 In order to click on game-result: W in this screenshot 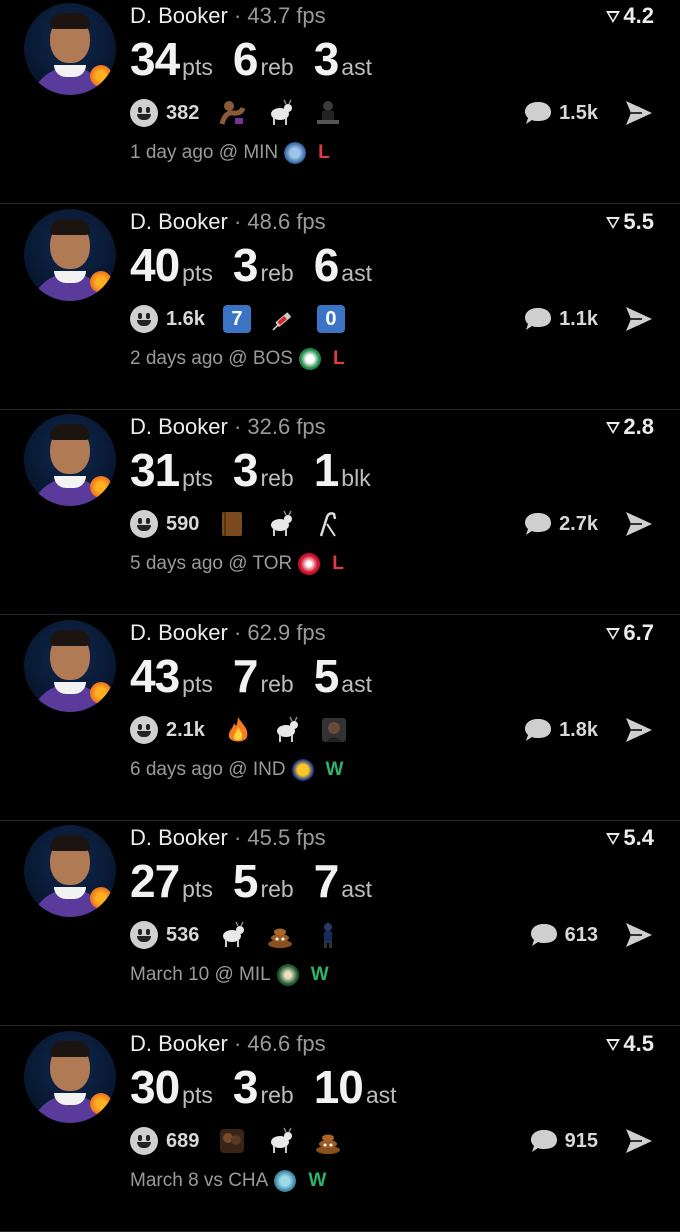, I will do `click(334, 769)`.